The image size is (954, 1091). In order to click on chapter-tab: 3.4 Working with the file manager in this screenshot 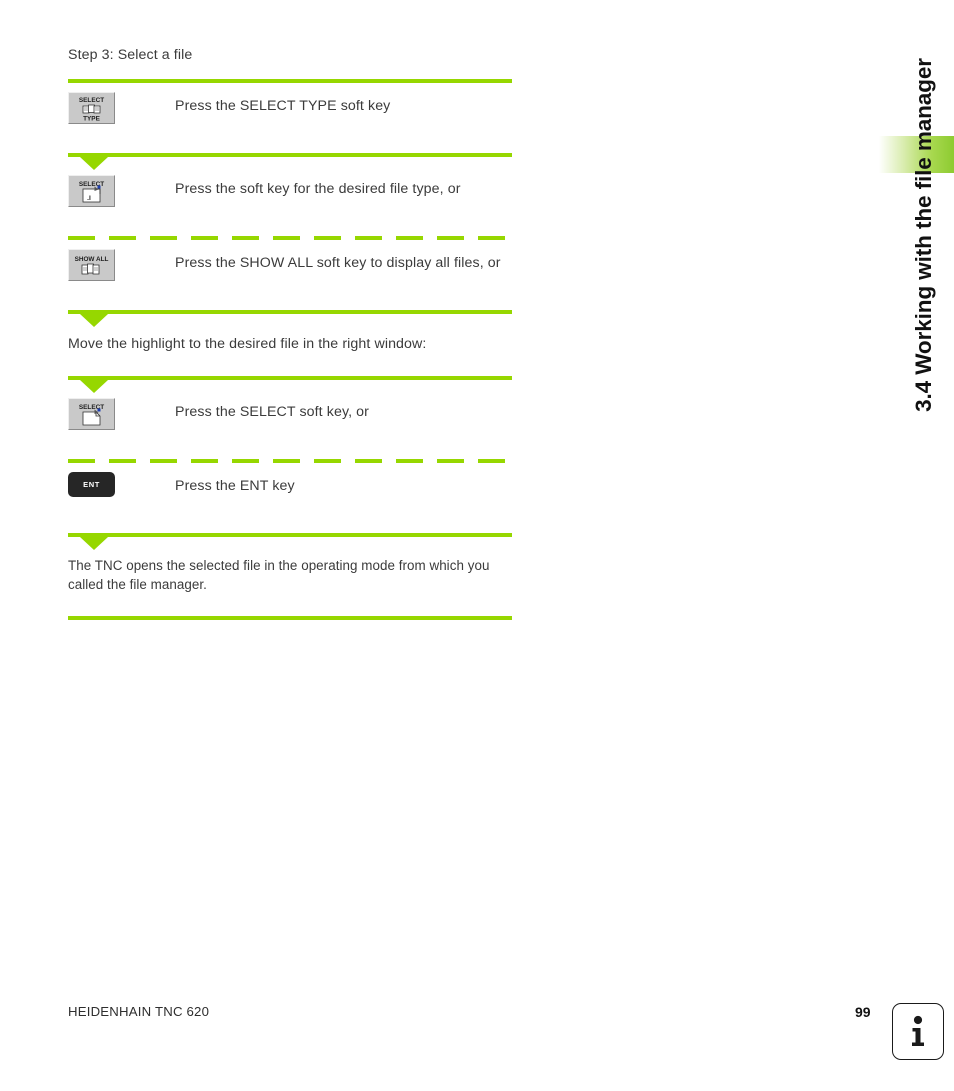, I will do `click(924, 235)`.